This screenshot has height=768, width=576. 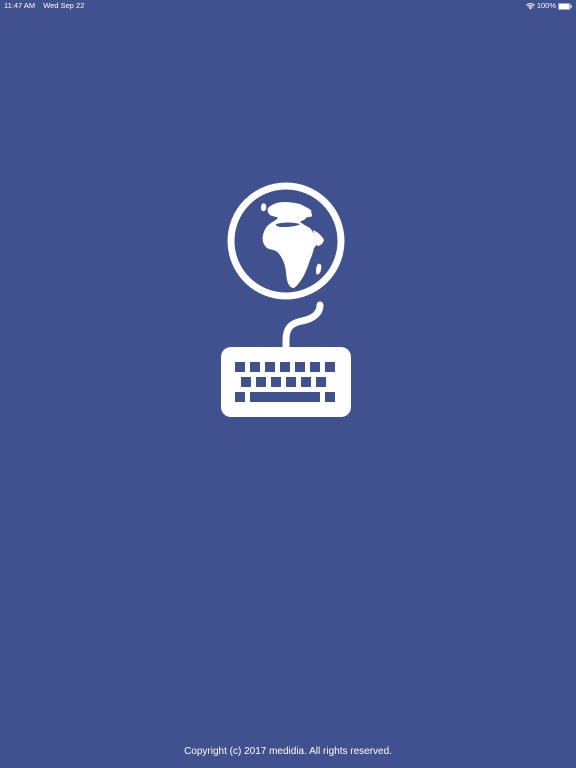 I want to click on status-right: 100%, so click(x=548, y=6).